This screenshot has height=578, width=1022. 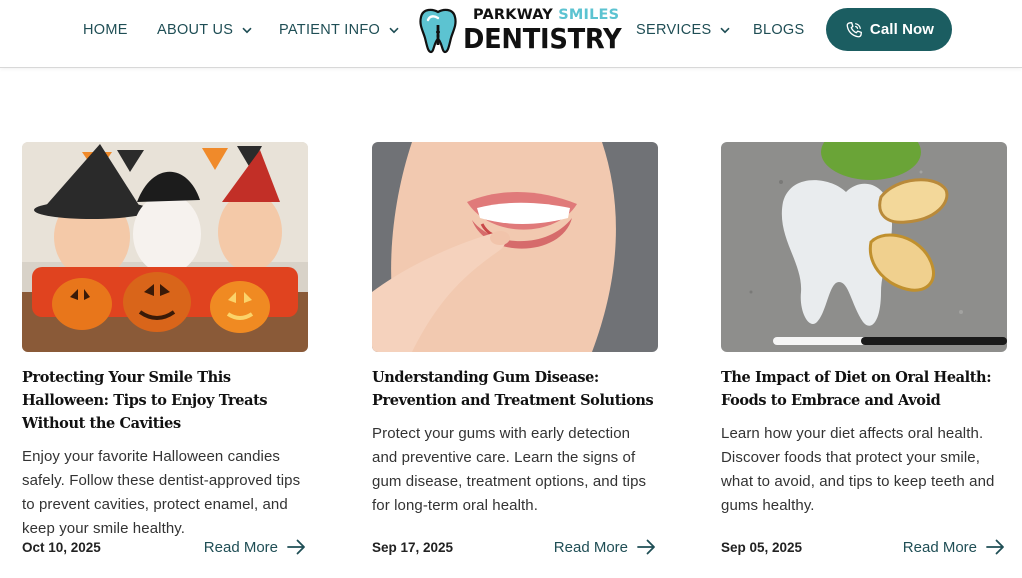 I want to click on nav-home-label: HOME, so click(x=105, y=30).